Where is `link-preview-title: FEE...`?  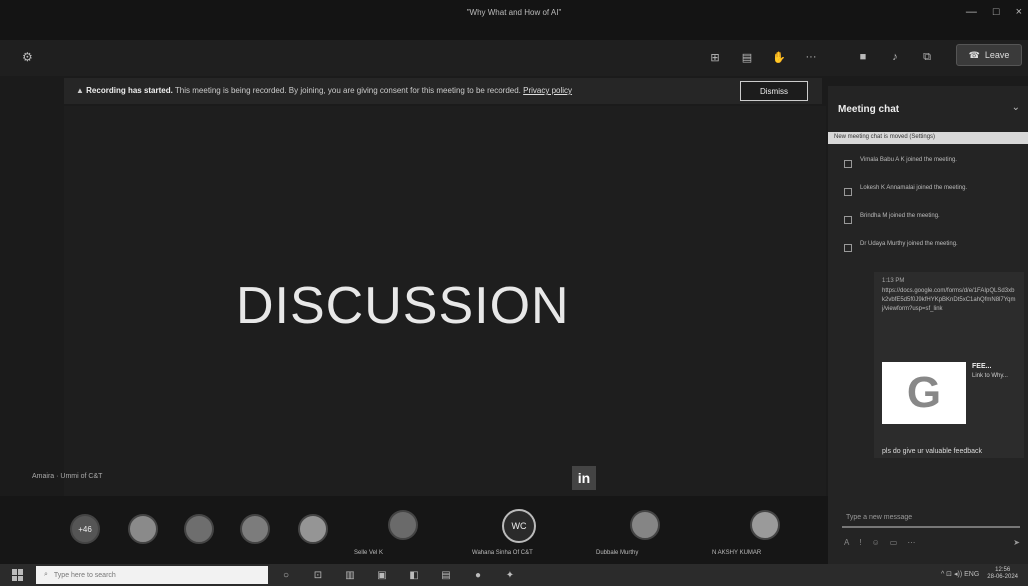
link-preview-title: FEE... is located at coordinates (982, 366).